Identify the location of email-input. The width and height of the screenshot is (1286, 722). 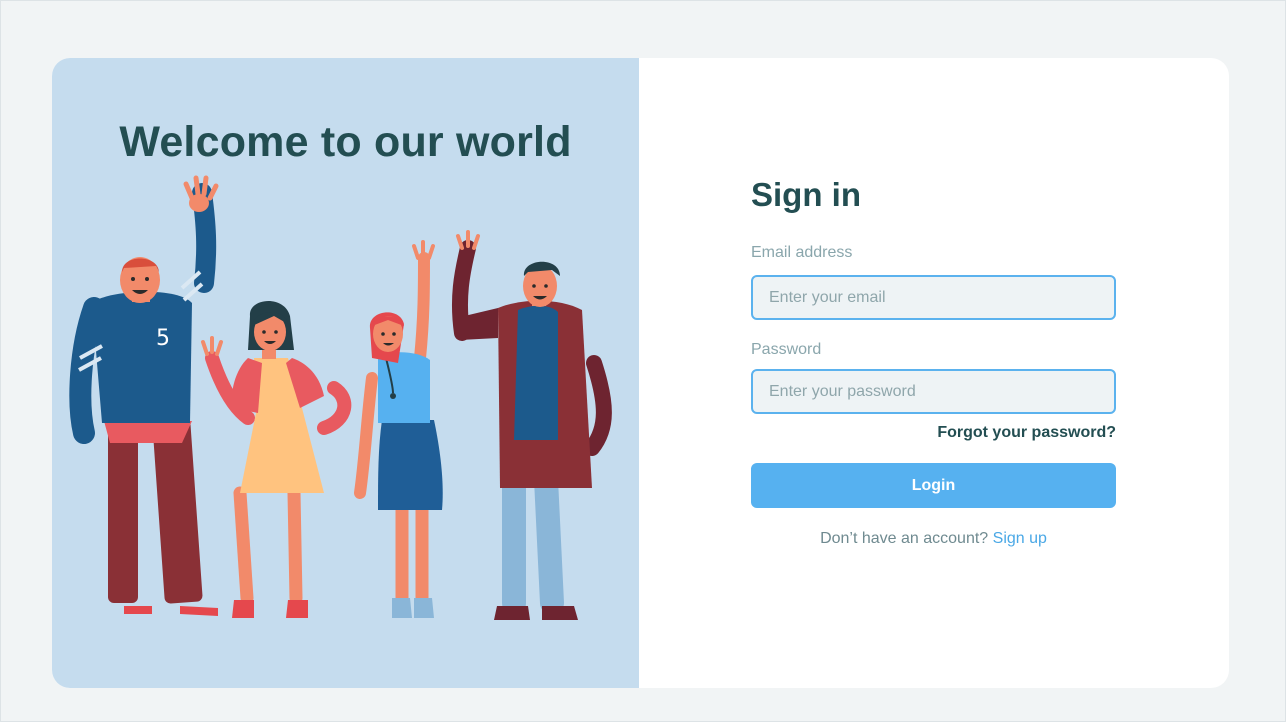
(933, 297).